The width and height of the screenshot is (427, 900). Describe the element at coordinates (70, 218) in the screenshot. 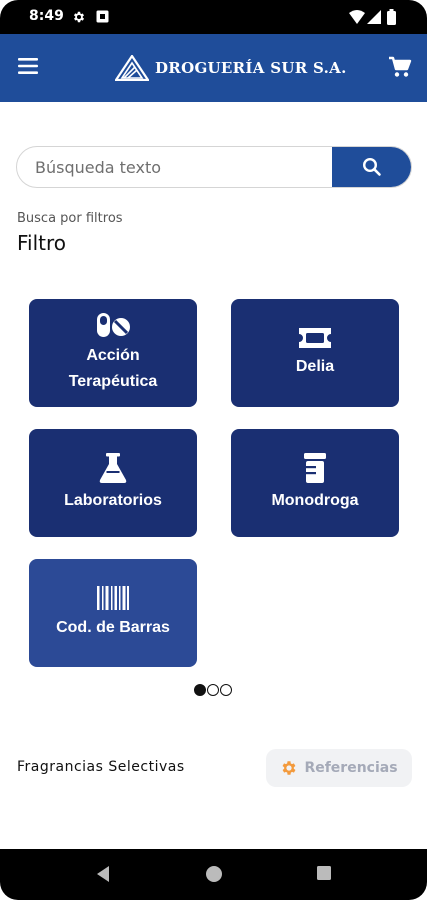

I see `filters-subtitle: Busca por filtros` at that location.